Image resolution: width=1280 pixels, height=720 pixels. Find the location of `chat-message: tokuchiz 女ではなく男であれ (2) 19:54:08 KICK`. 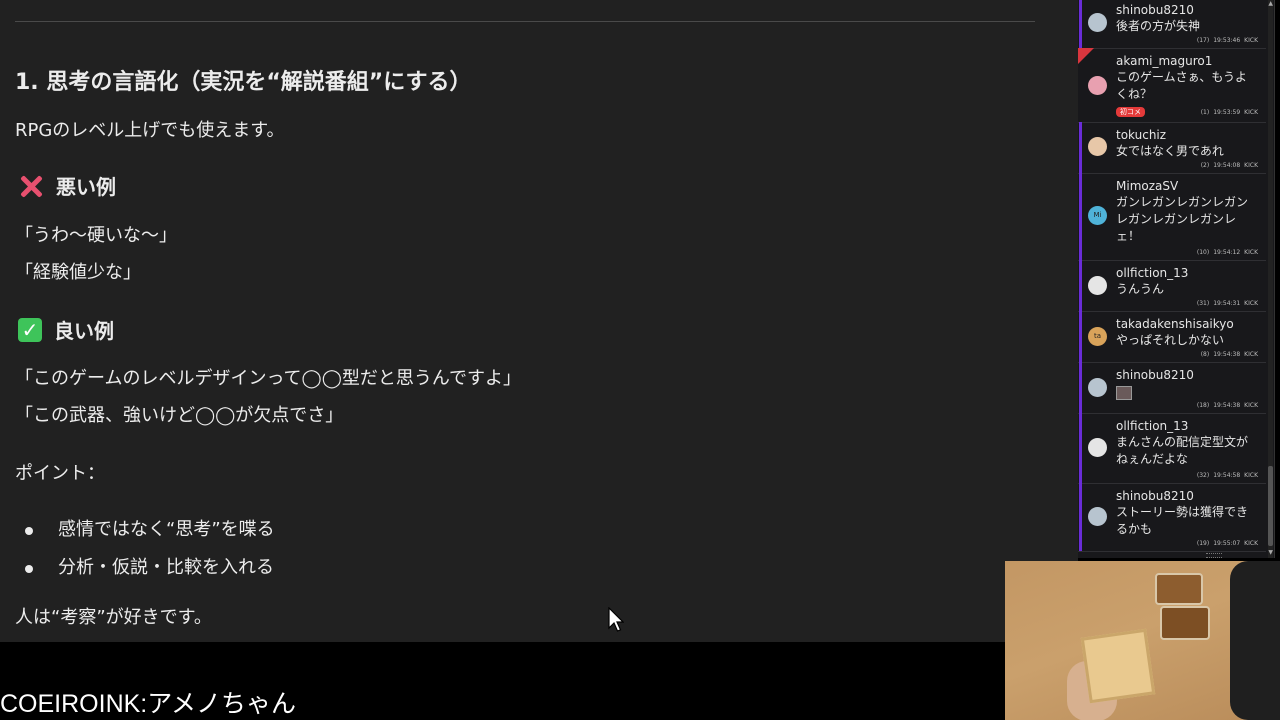

chat-message: tokuchiz 女ではなく男であれ (2) 19:54:08 KICK is located at coordinates (1172, 148).